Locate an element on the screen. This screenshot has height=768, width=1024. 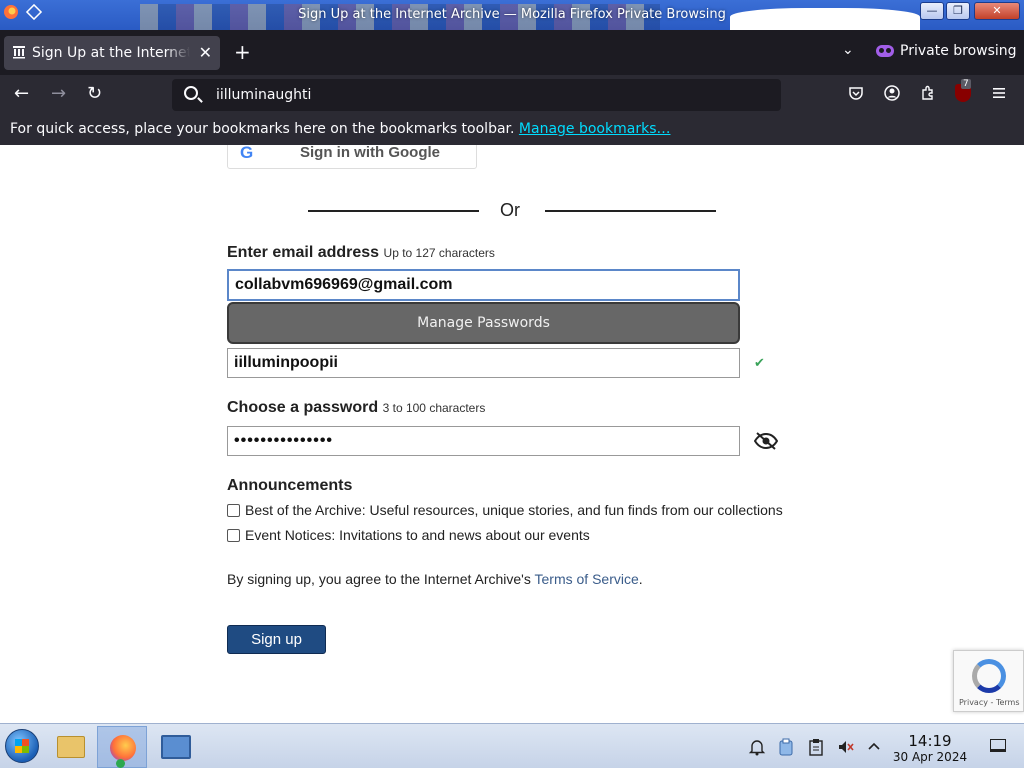
extensions-icon is located at coordinates (928, 94).